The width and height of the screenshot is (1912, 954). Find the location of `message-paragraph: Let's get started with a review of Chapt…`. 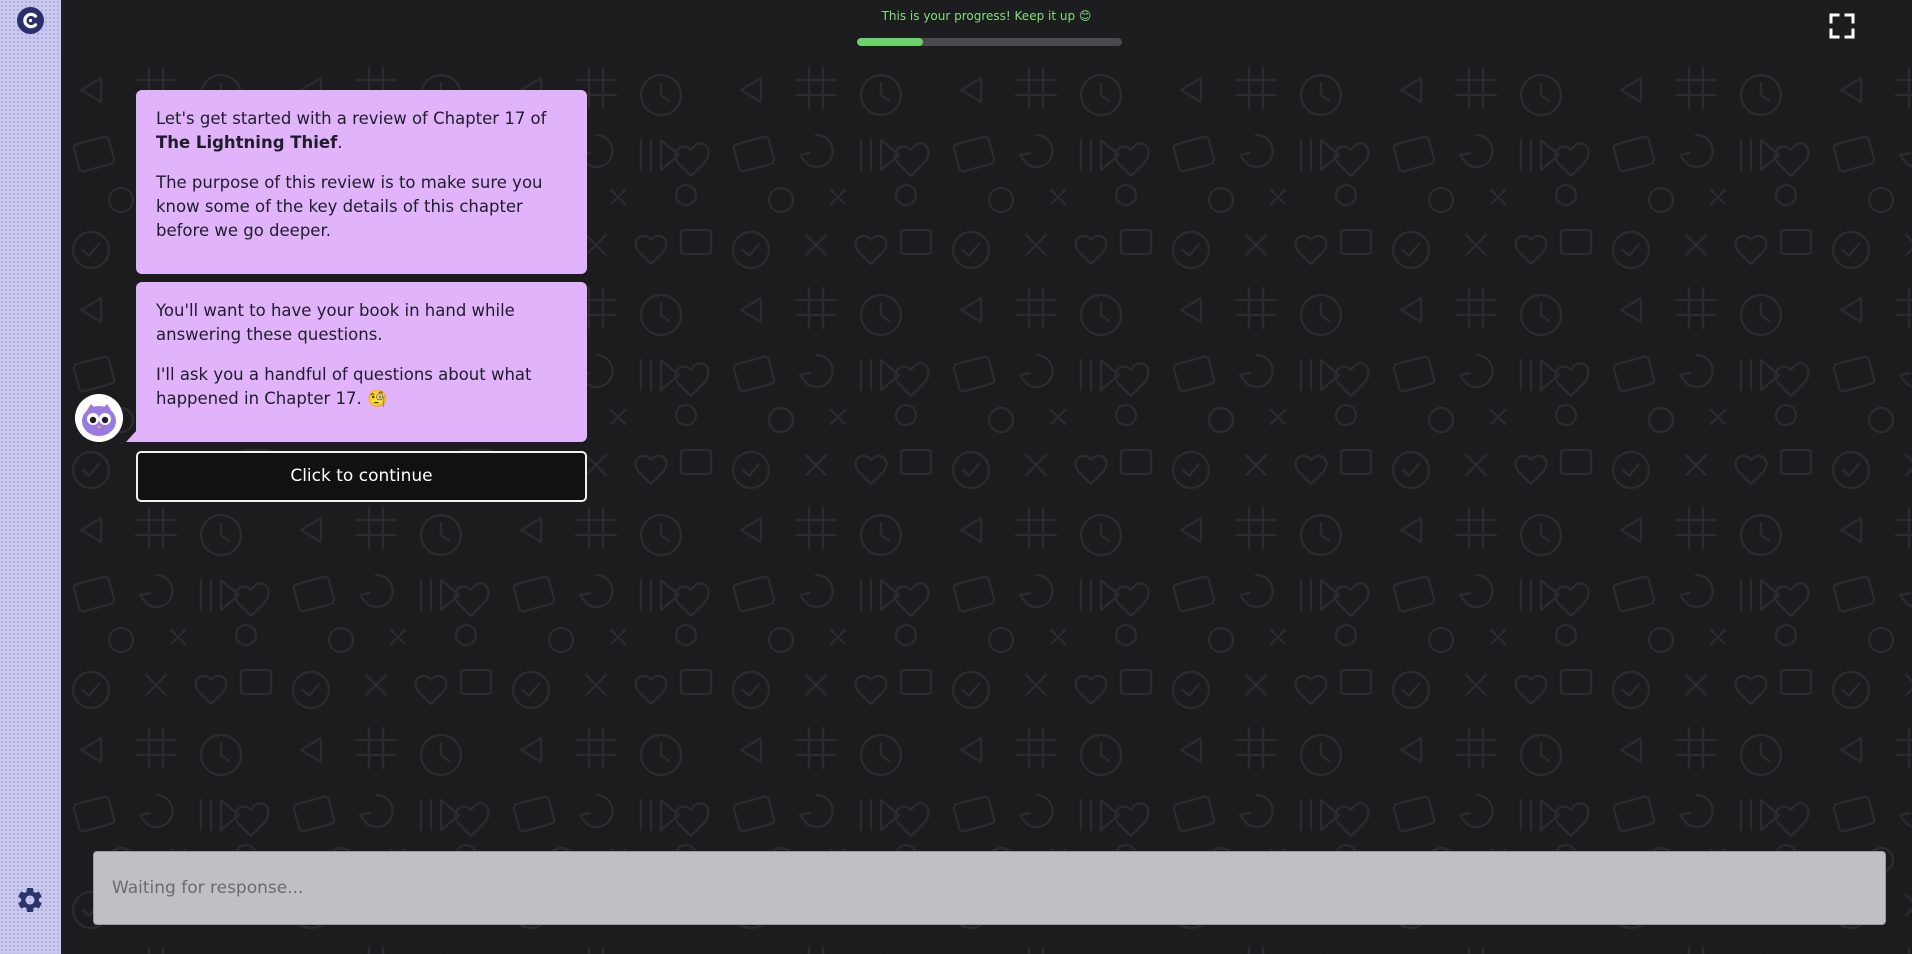

message-paragraph: Let's get started with a review of Chapt… is located at coordinates (361, 131).